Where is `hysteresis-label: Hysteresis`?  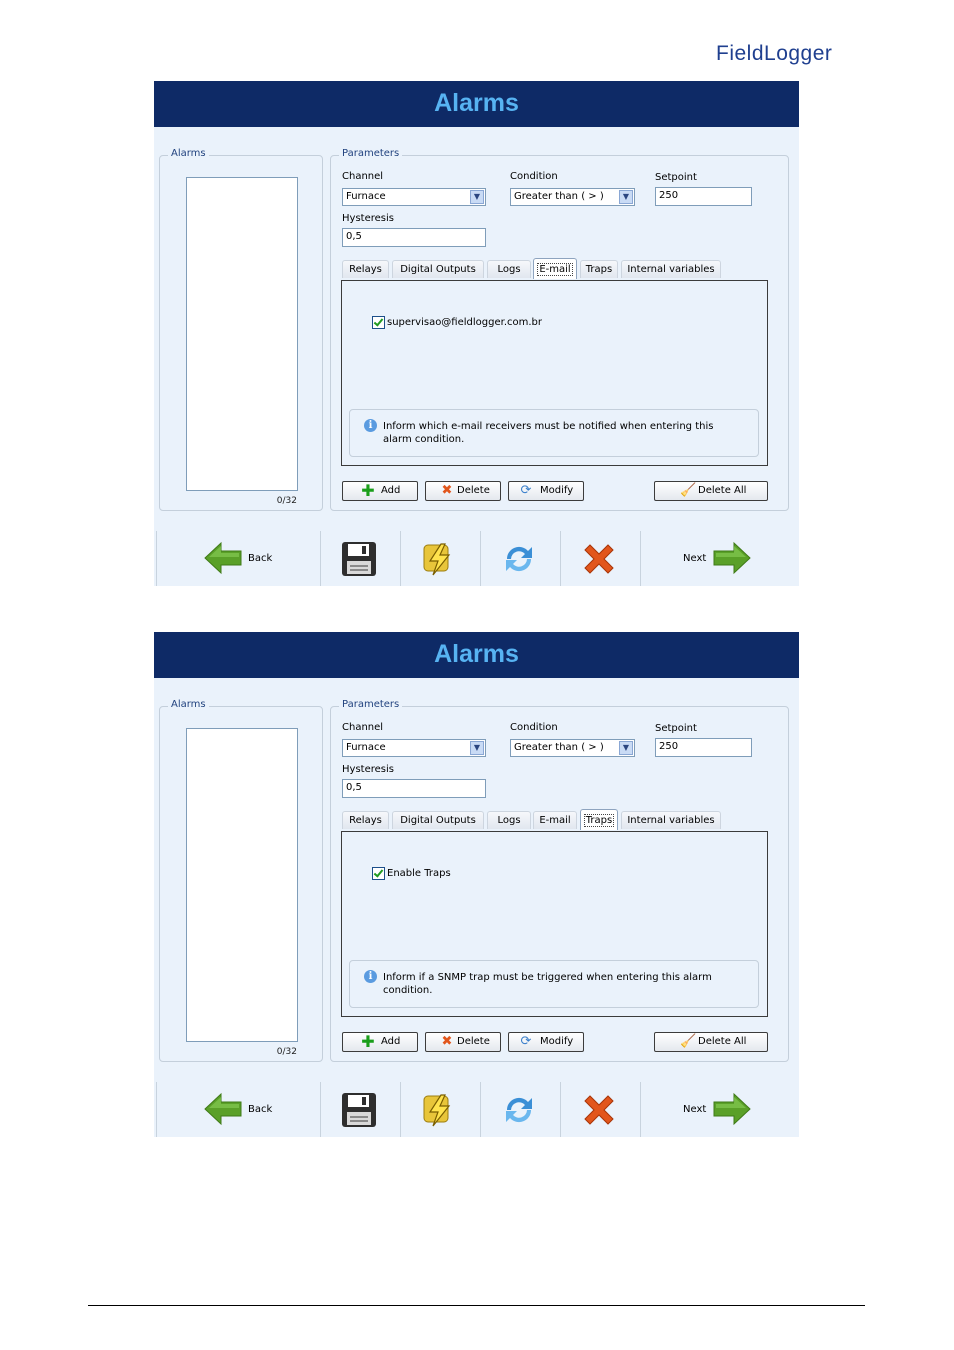
hysteresis-label: Hysteresis is located at coordinates (368, 218).